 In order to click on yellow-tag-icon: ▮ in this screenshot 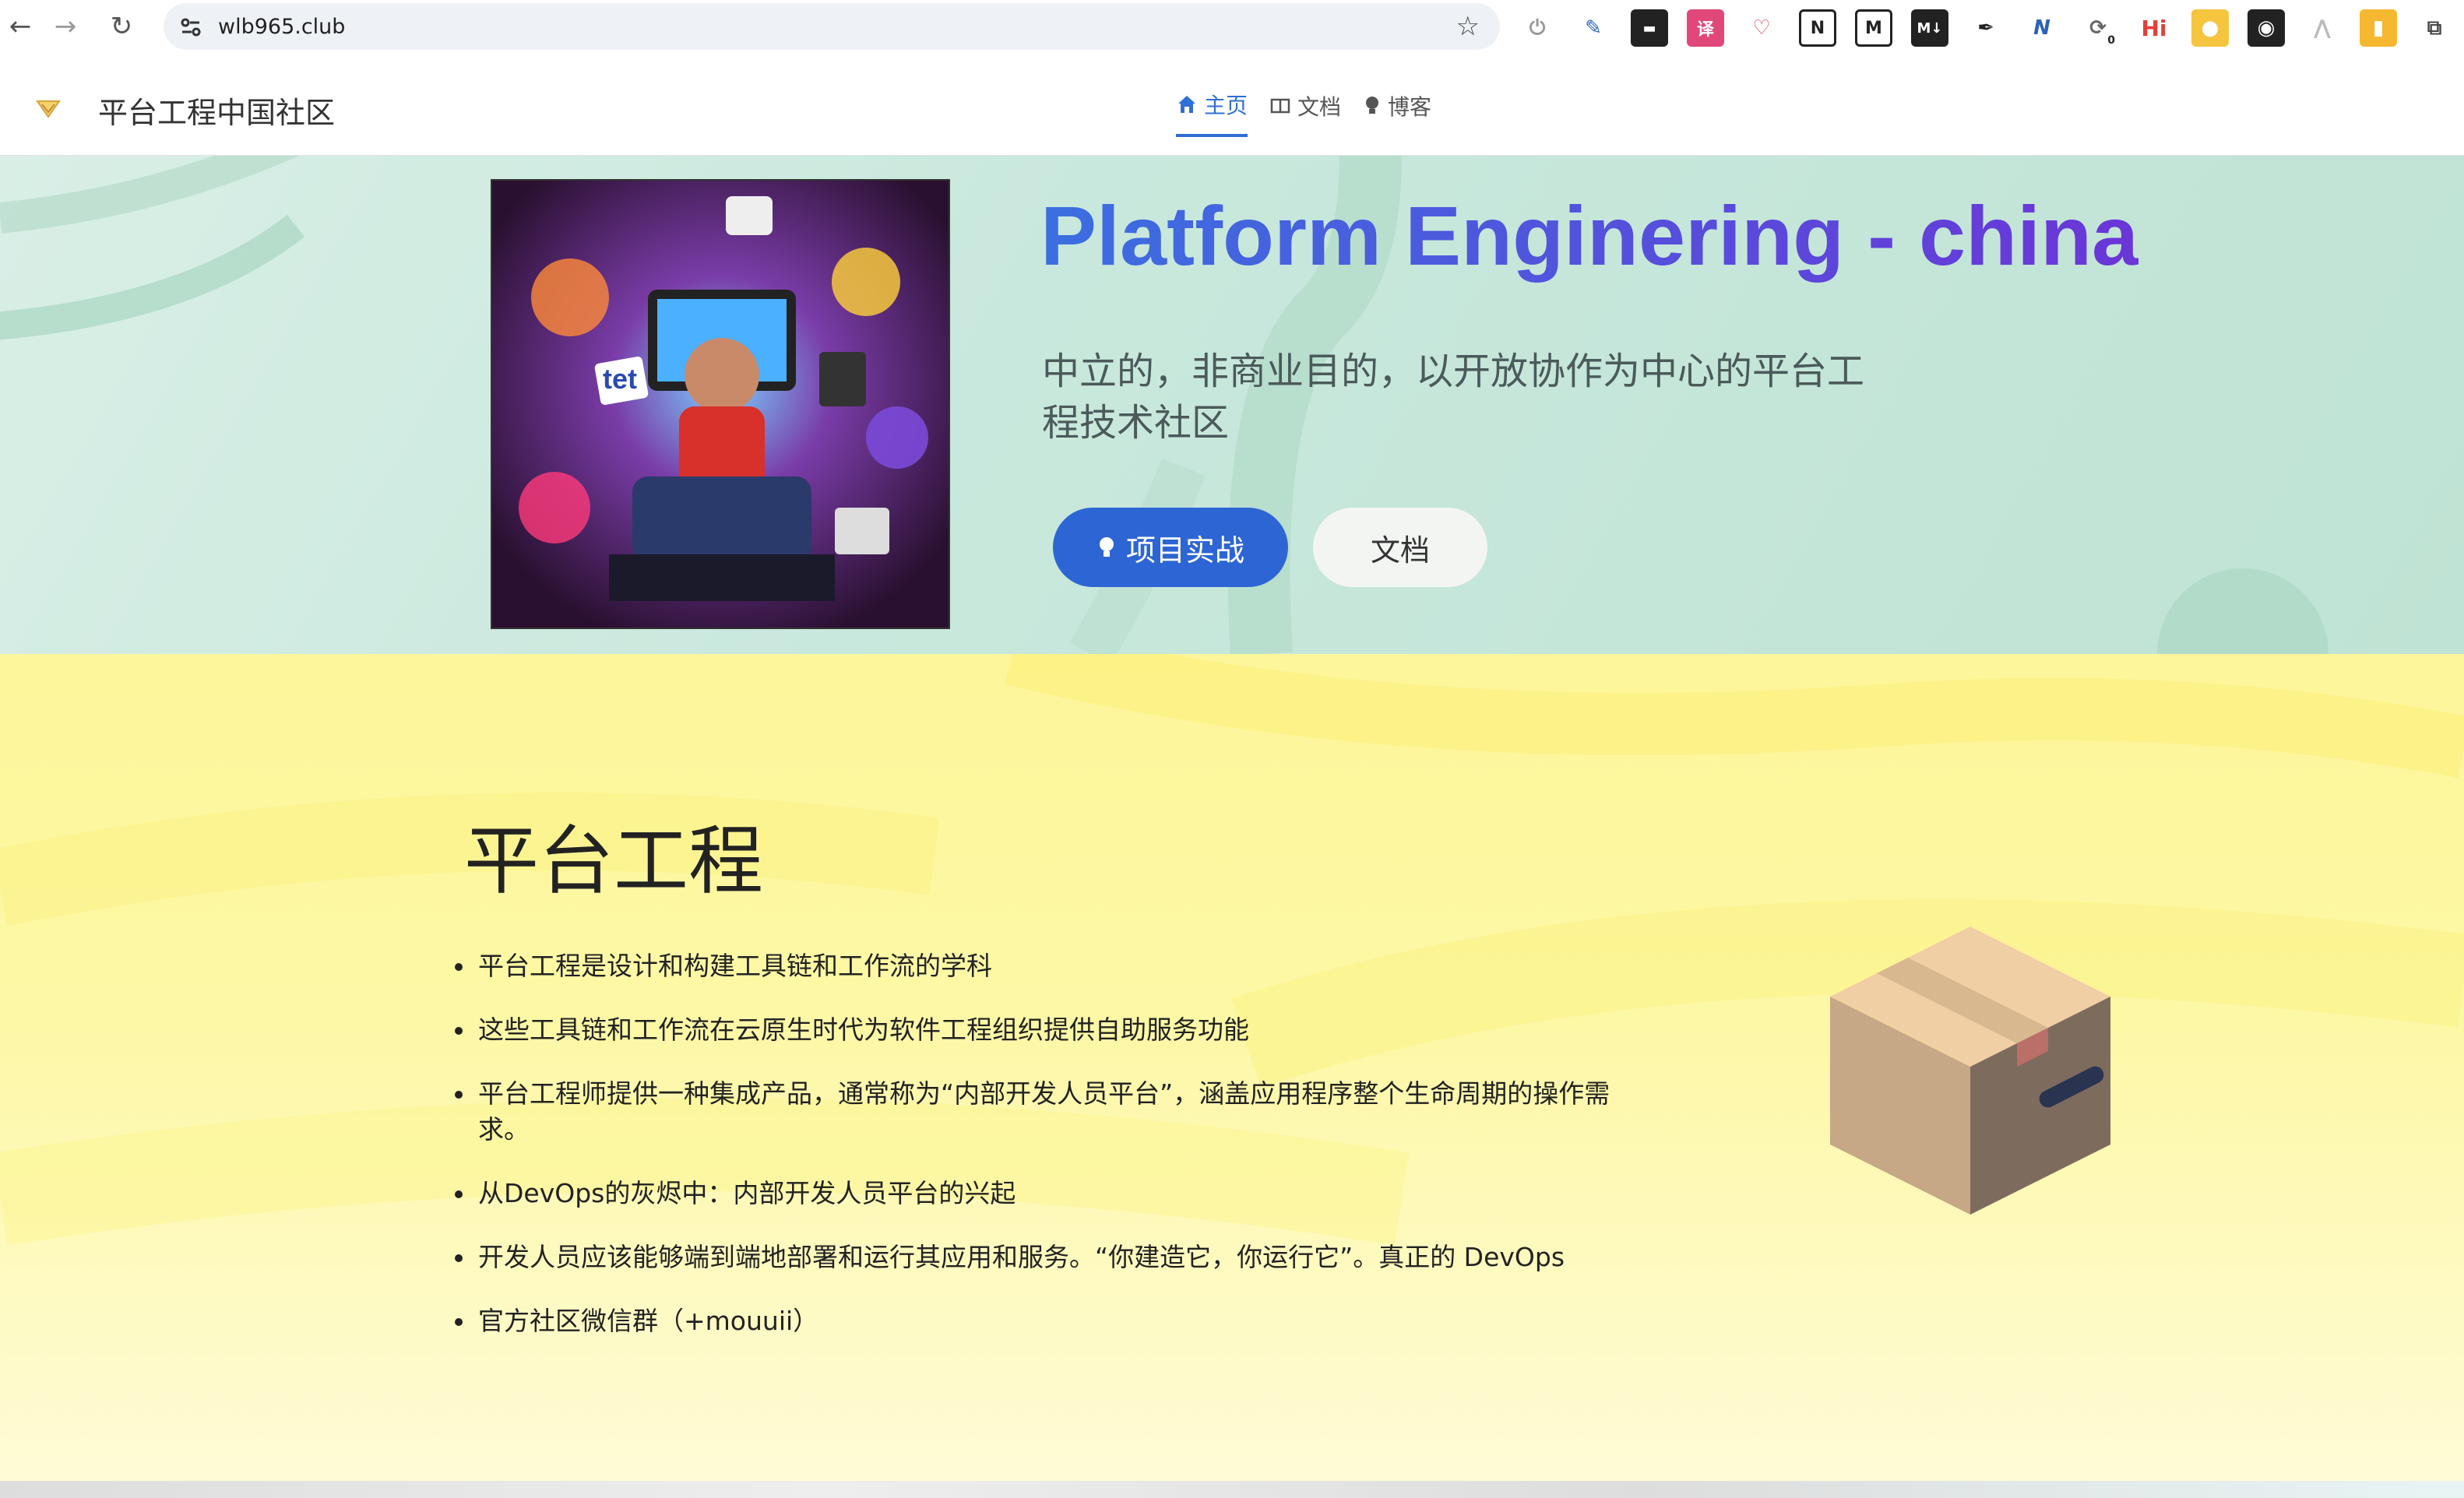, I will do `click(2378, 28)`.